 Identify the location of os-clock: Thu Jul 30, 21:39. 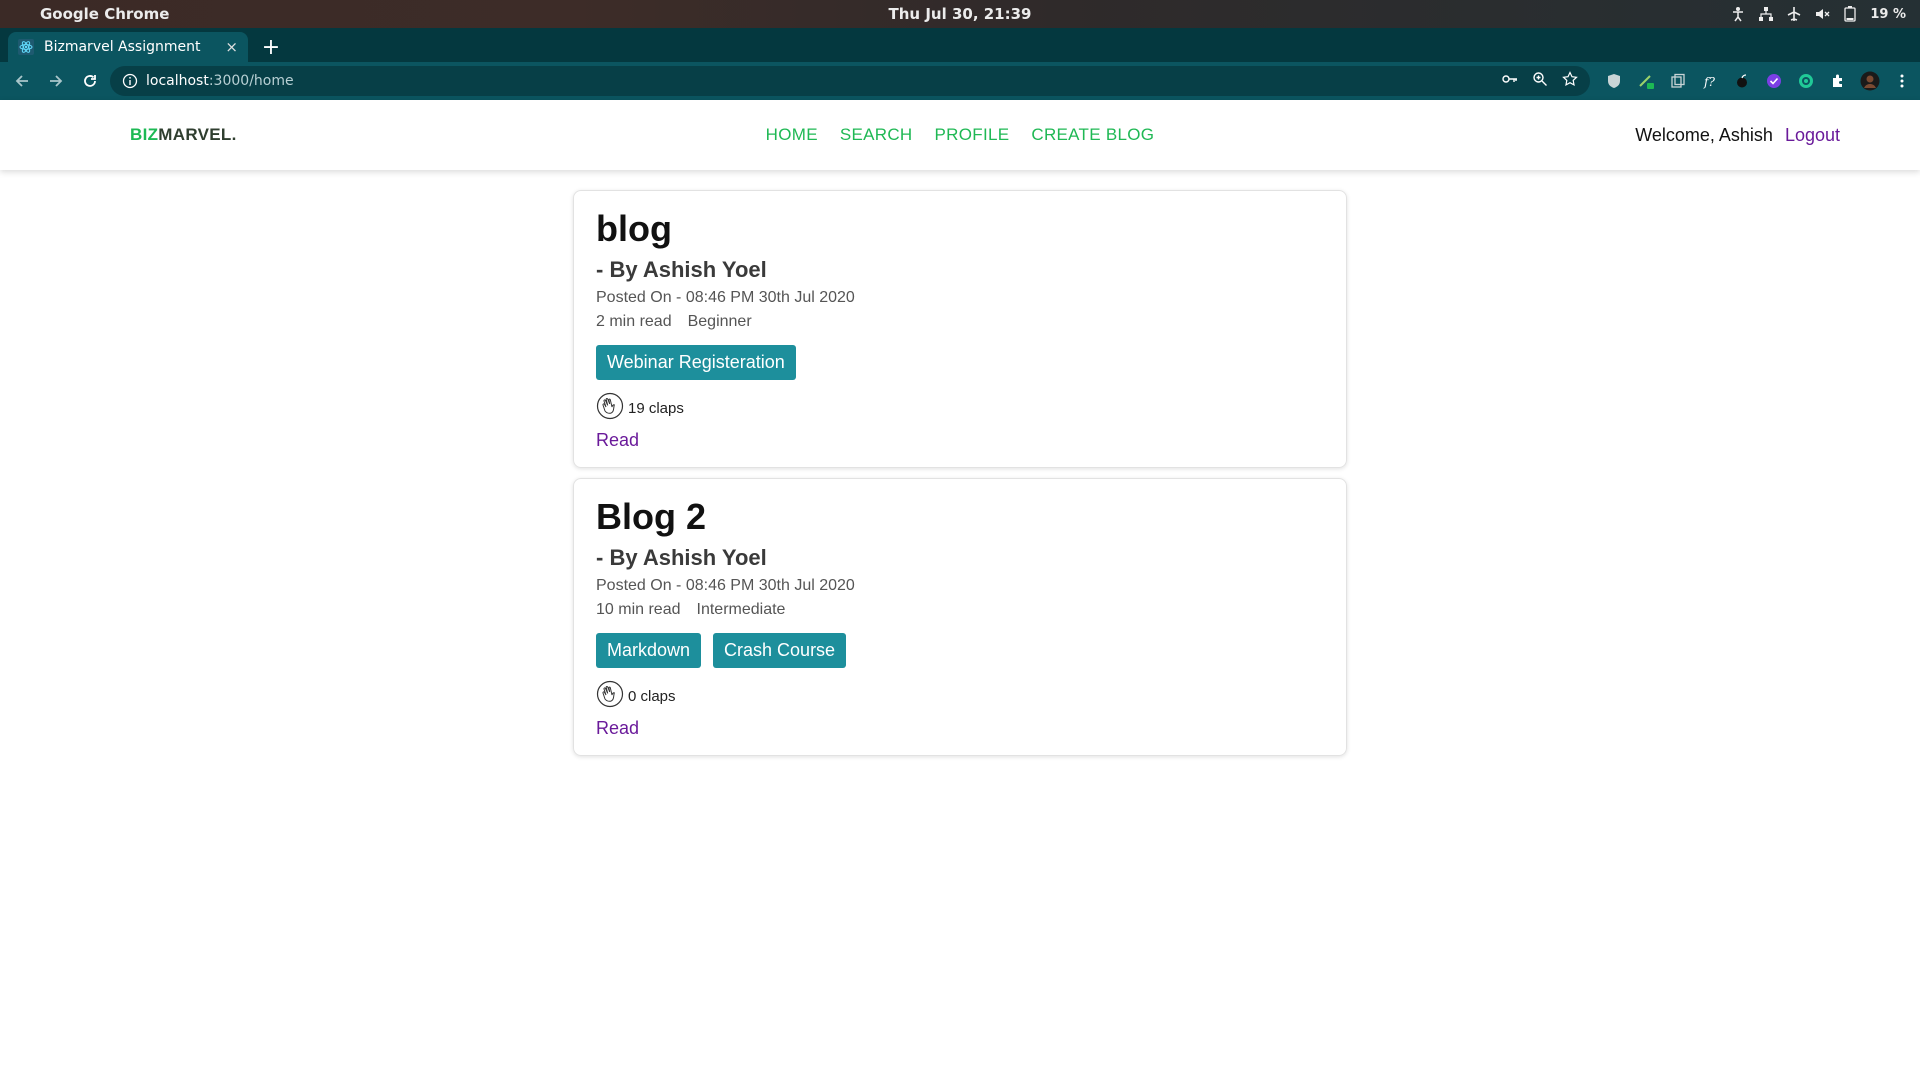
(960, 14).